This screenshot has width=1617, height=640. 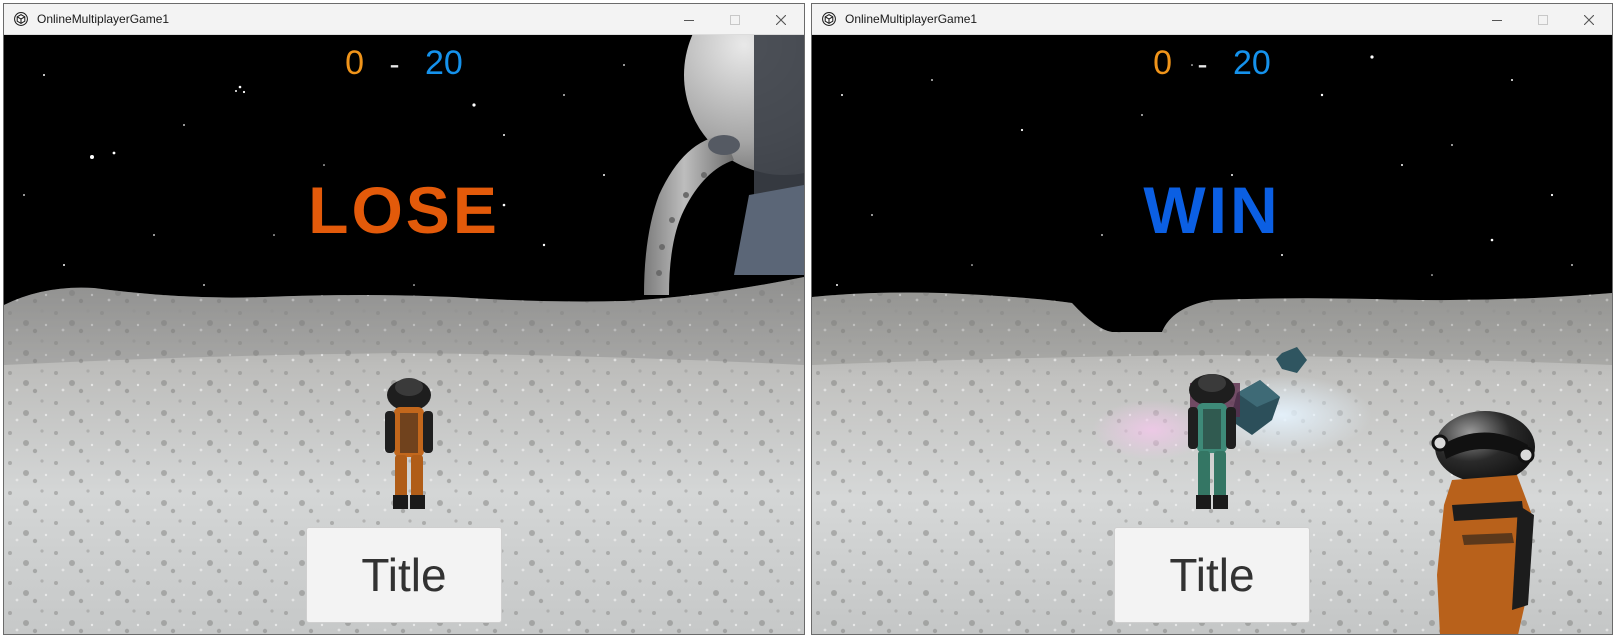 What do you see at coordinates (404, 210) in the screenshot?
I see `result-banner-lose: LOSE` at bounding box center [404, 210].